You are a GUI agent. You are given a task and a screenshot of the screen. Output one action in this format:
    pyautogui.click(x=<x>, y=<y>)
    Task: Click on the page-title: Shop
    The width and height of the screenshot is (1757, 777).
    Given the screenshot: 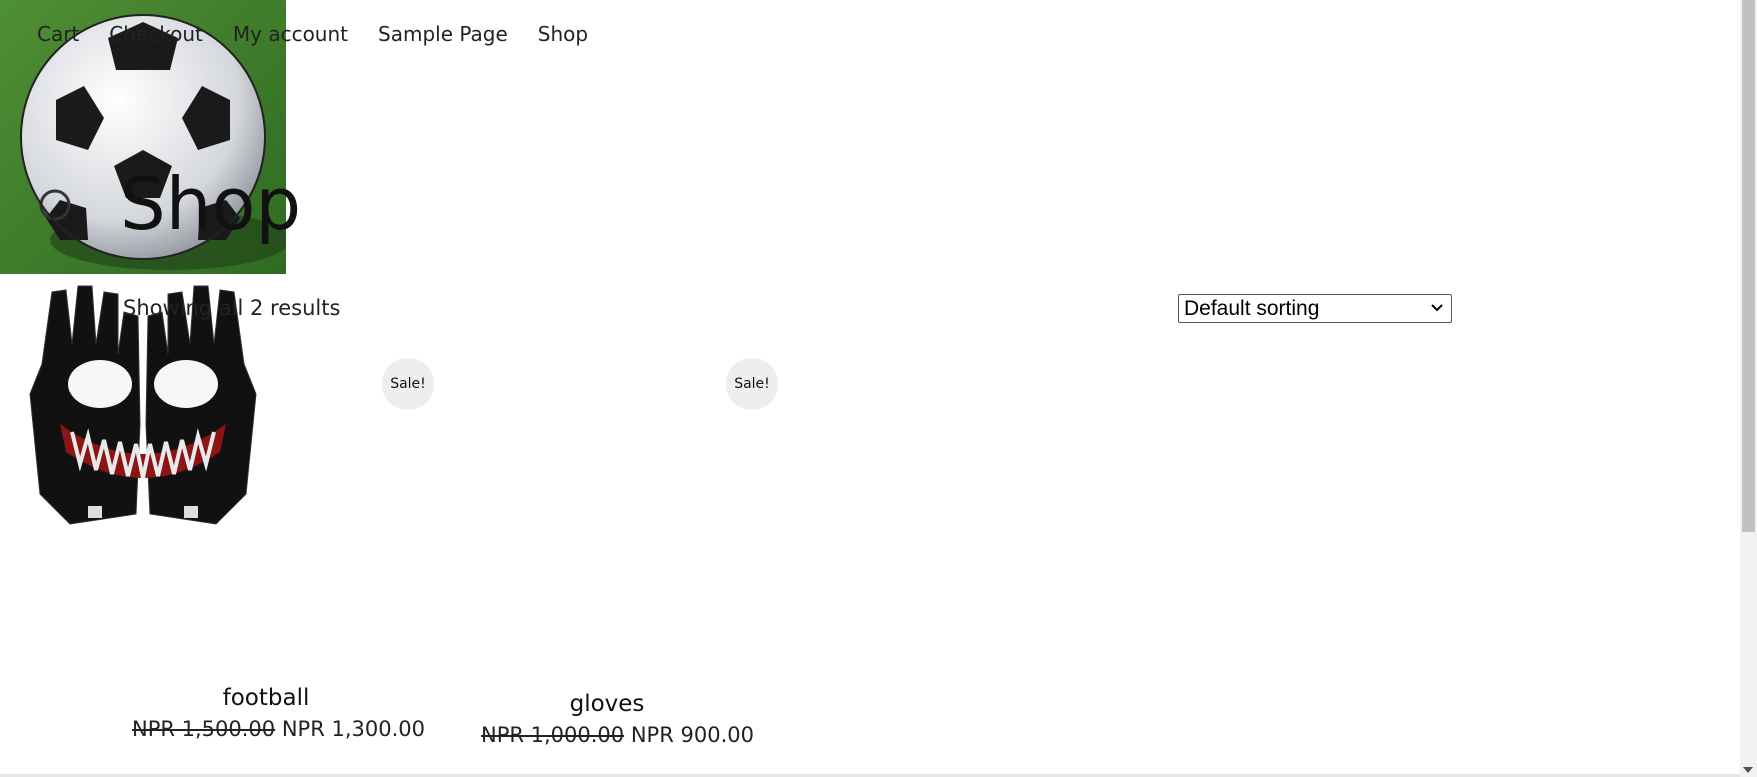 What is the action you would take?
    pyautogui.click(x=211, y=204)
    